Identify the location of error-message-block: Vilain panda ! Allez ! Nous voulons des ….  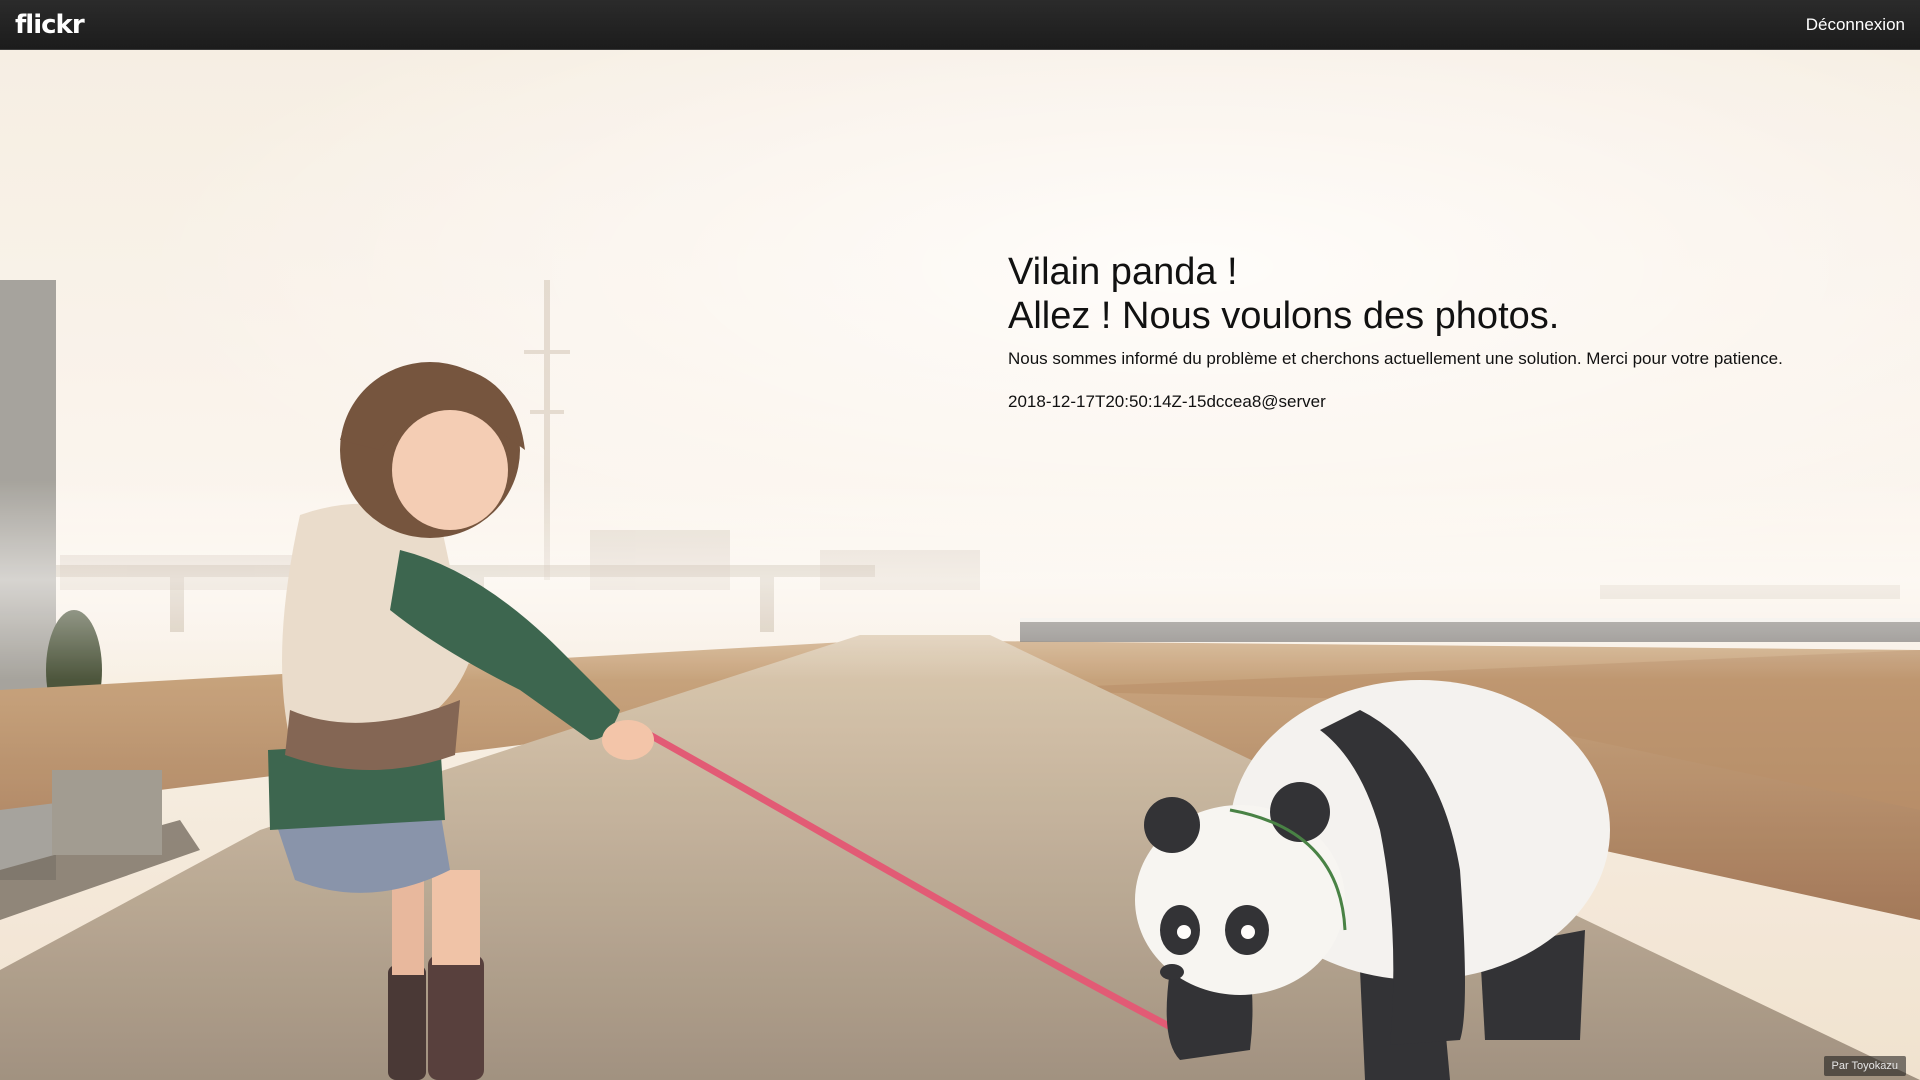
(1448, 331).